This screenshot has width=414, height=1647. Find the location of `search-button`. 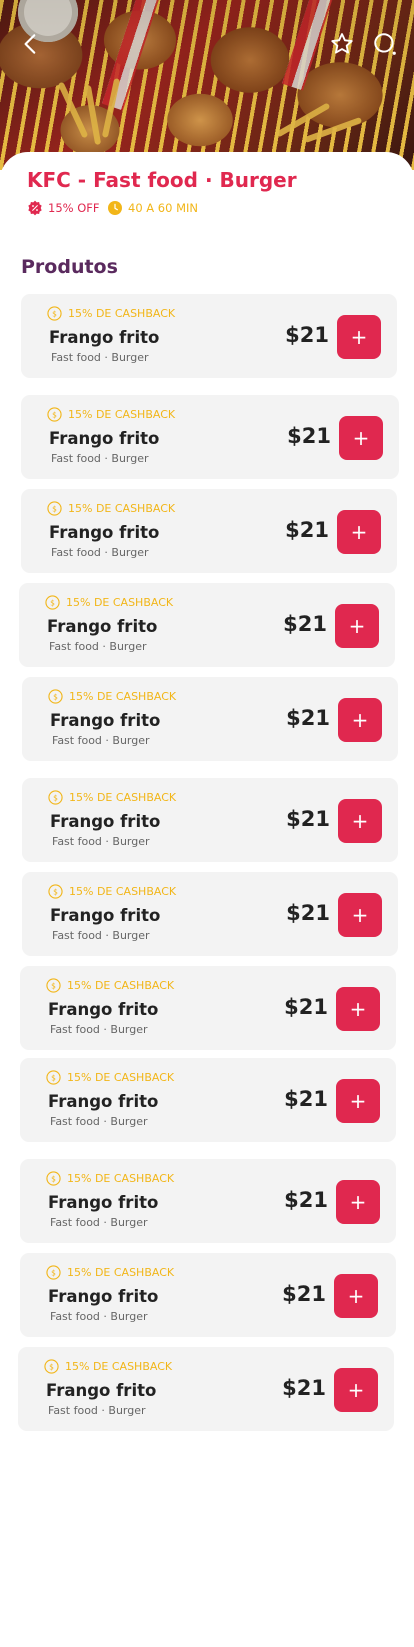

search-button is located at coordinates (385, 44).